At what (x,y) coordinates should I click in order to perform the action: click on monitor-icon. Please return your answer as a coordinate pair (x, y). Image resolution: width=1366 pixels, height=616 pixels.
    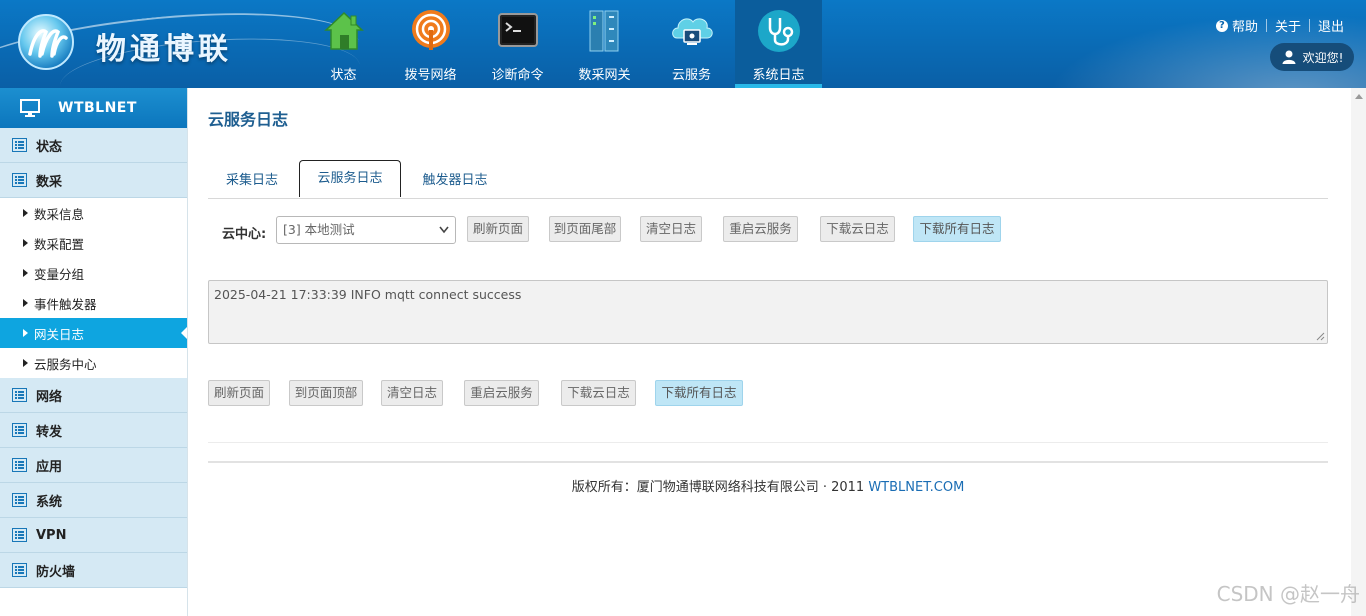
    Looking at the image, I should click on (30, 108).